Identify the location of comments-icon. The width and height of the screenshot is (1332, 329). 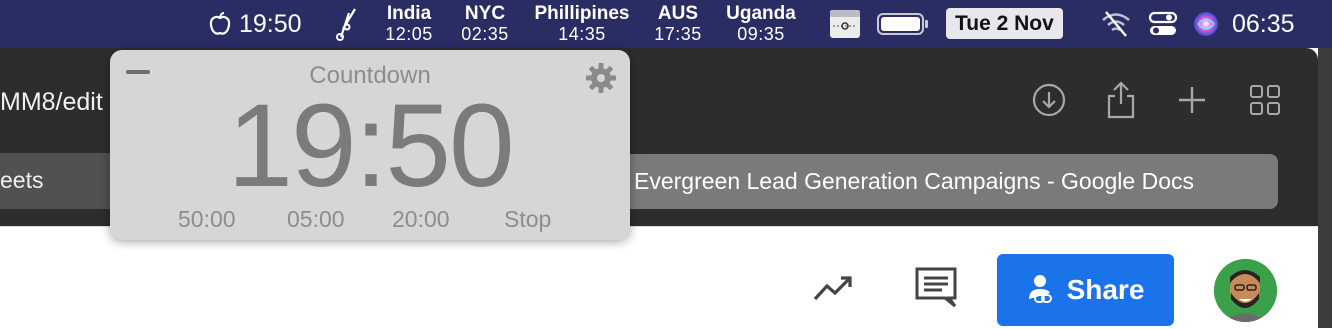
(936, 290).